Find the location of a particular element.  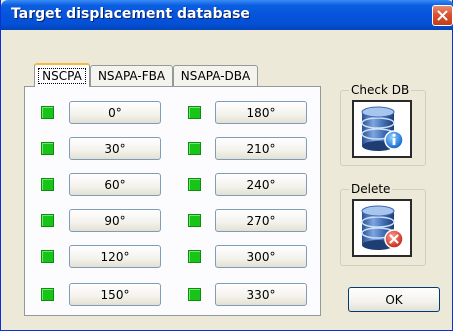

tab-nsapa-fba-label: NSAPA-FBA is located at coordinates (131, 76).